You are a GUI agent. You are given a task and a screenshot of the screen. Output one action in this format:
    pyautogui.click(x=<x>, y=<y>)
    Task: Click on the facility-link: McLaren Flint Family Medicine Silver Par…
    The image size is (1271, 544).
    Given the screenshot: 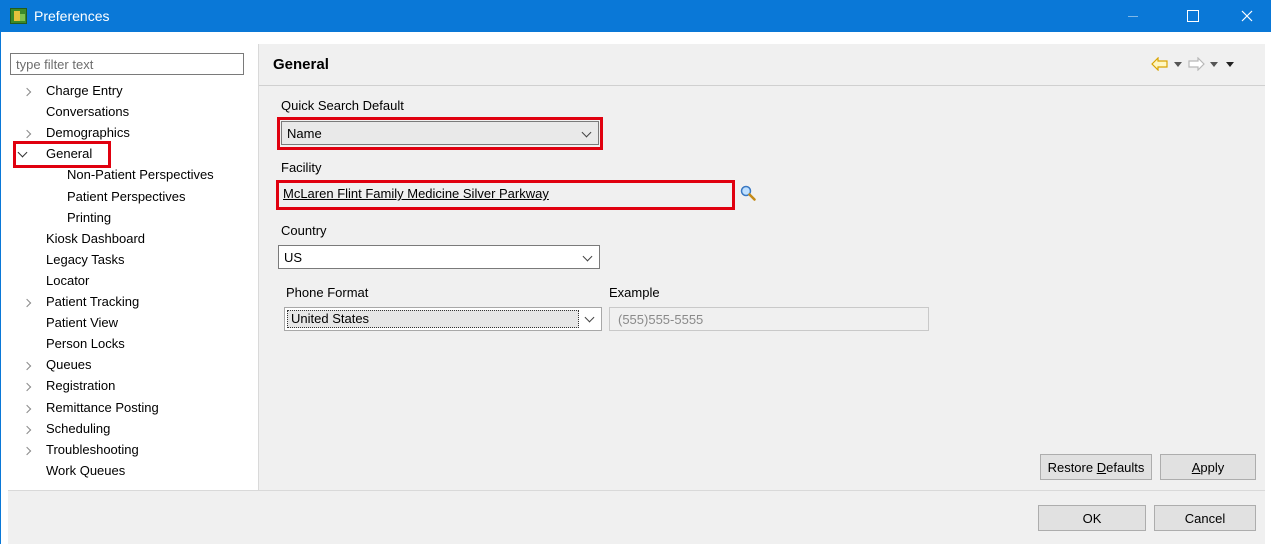 What is the action you would take?
    pyautogui.click(x=416, y=193)
    